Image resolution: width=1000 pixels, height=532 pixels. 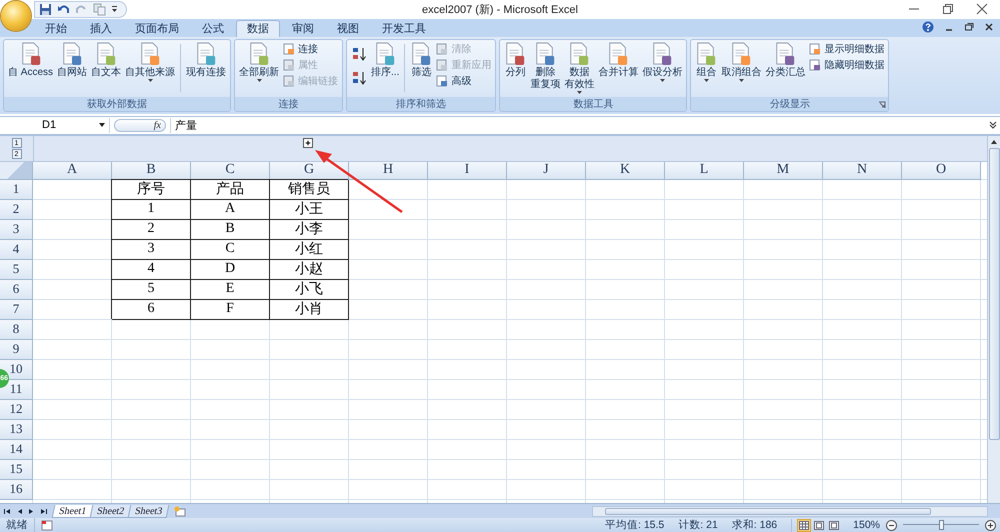 What do you see at coordinates (467, 171) in the screenshot?
I see `column-header: I` at bounding box center [467, 171].